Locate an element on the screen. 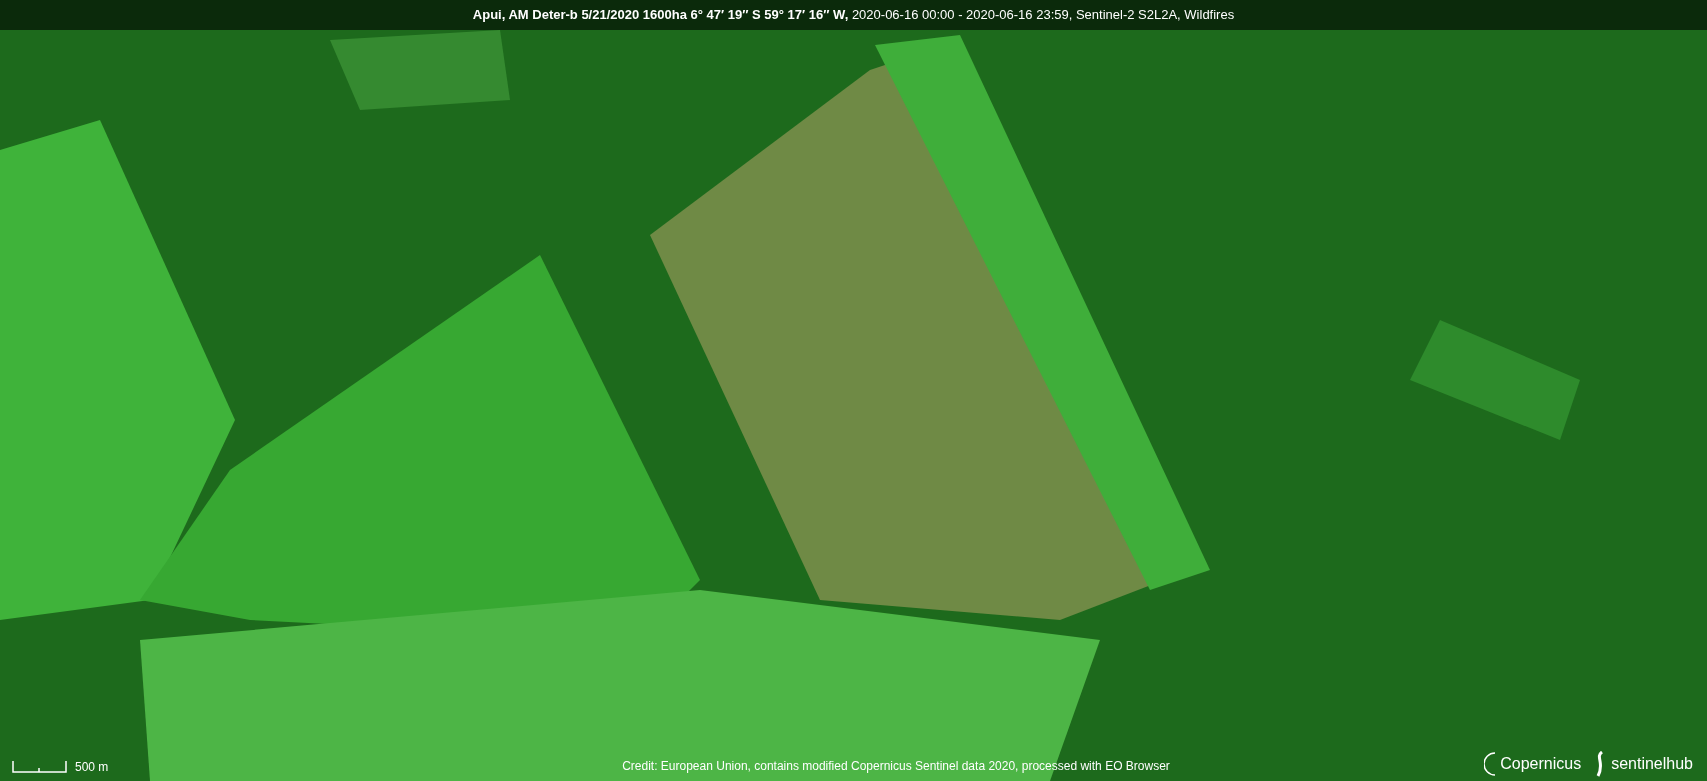 The width and height of the screenshot is (1707, 781). scale-label: 500 m is located at coordinates (92, 767).